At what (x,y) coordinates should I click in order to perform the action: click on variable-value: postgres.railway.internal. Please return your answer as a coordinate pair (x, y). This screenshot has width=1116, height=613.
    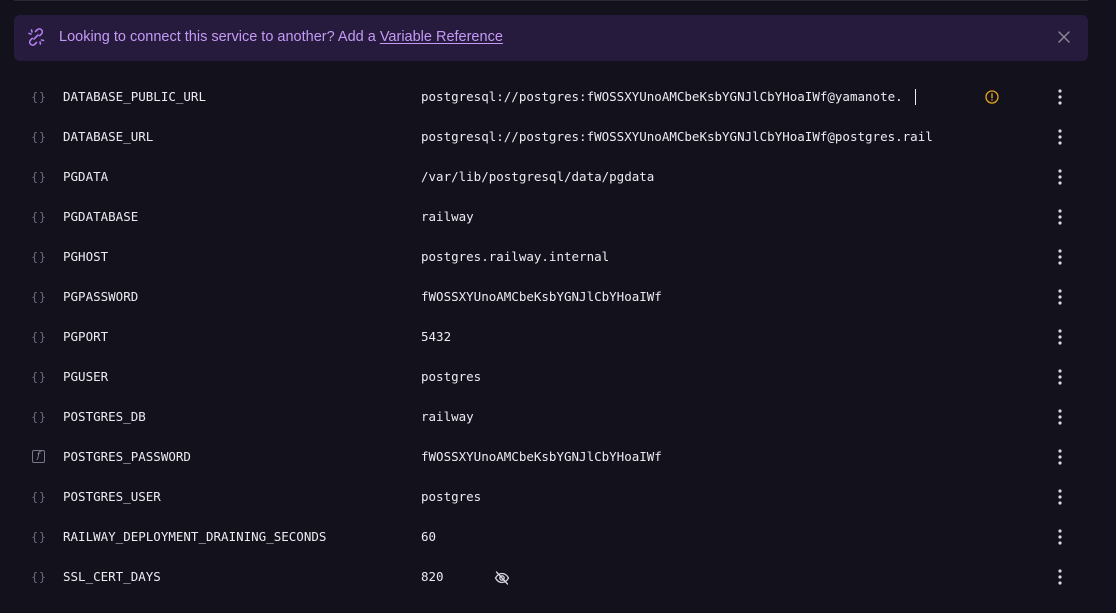
    Looking at the image, I should click on (515, 257).